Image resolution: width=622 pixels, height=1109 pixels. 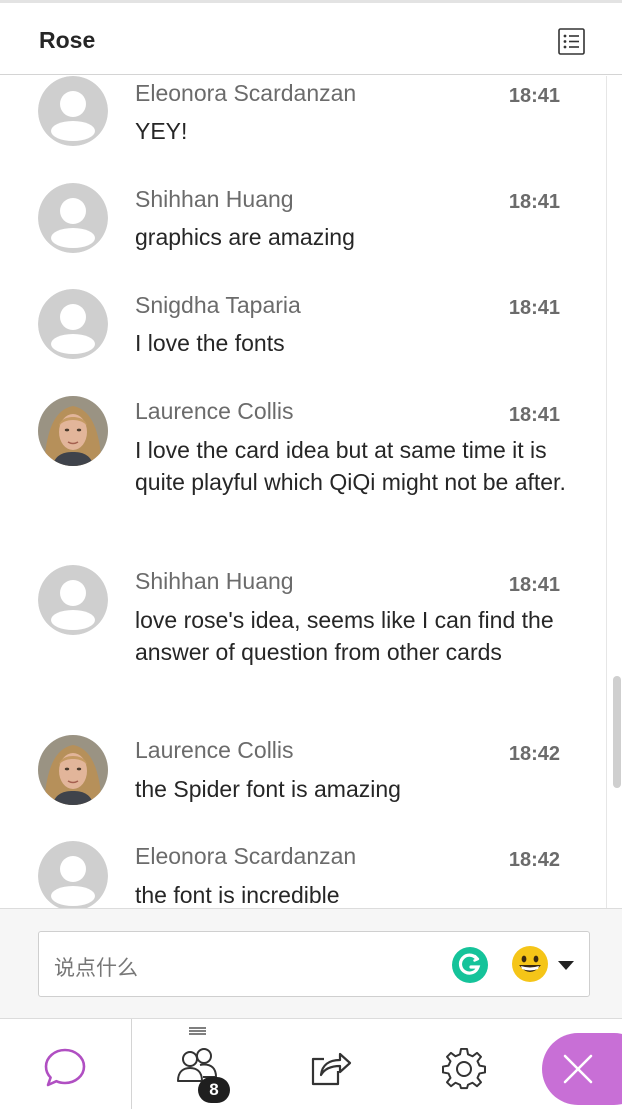 I want to click on scroll-thumb, so click(x=617, y=732).